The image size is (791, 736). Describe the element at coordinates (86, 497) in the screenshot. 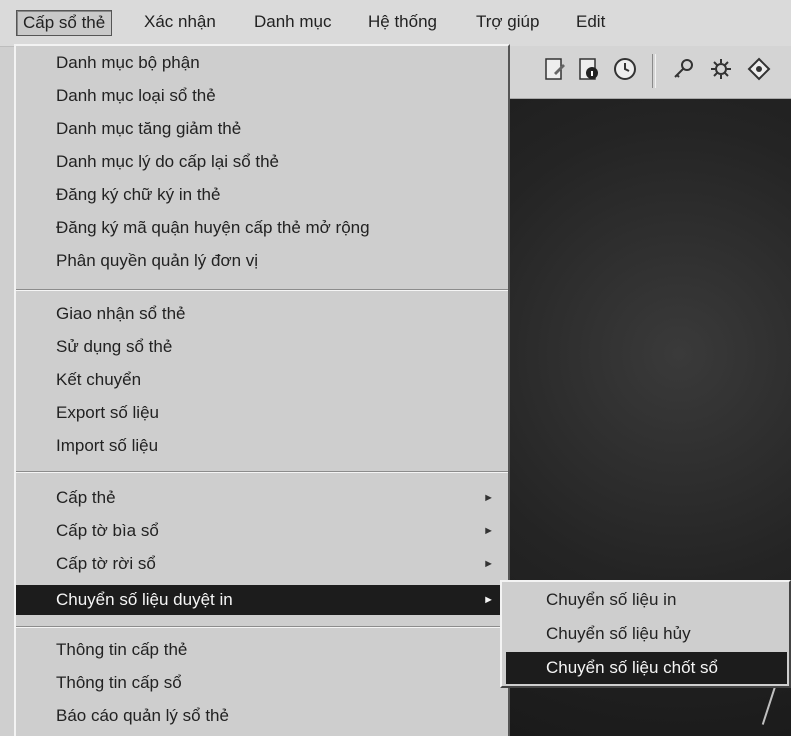

I see `menu-item-label: Cấp thẻ` at that location.